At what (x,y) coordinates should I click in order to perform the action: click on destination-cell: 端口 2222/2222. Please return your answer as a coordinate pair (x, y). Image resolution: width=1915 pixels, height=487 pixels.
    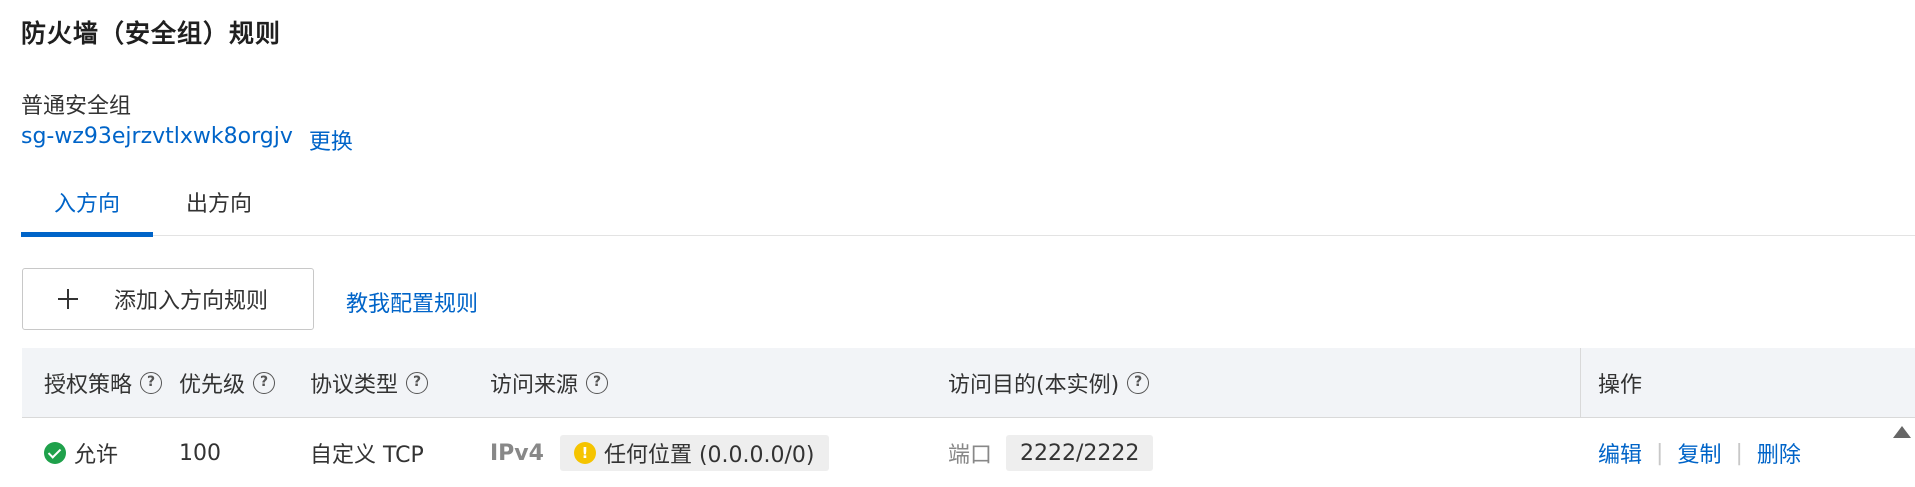
    Looking at the image, I should click on (1051, 453).